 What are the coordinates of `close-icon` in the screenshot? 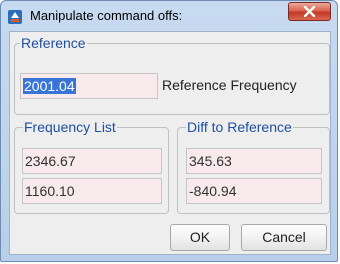 It's located at (309, 11).